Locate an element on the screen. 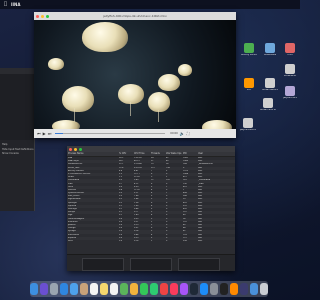 This screenshot has height=300, width=320. safari-icon is located at coordinates (64, 289).